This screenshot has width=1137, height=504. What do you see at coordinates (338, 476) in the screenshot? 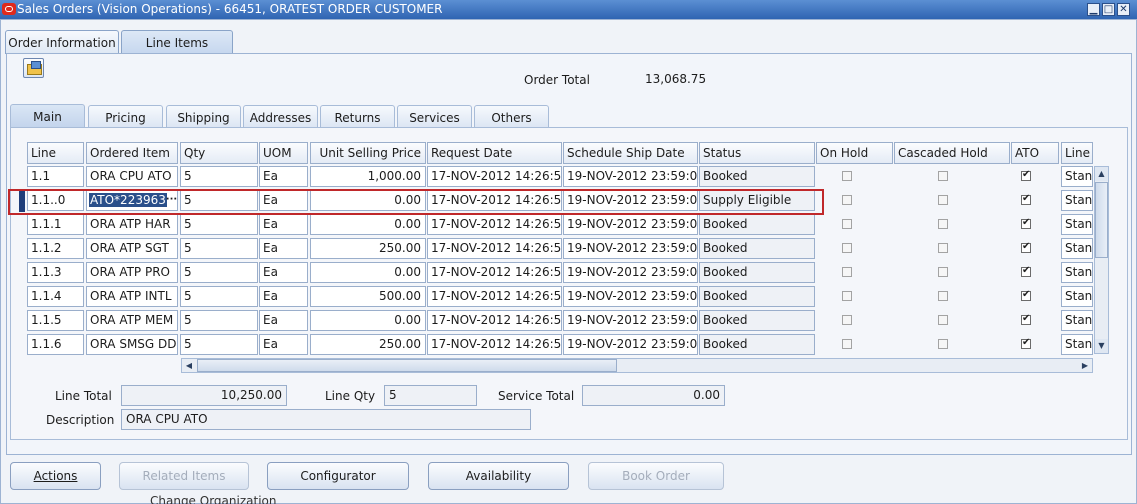
I see `configurator-button: Configurator` at bounding box center [338, 476].